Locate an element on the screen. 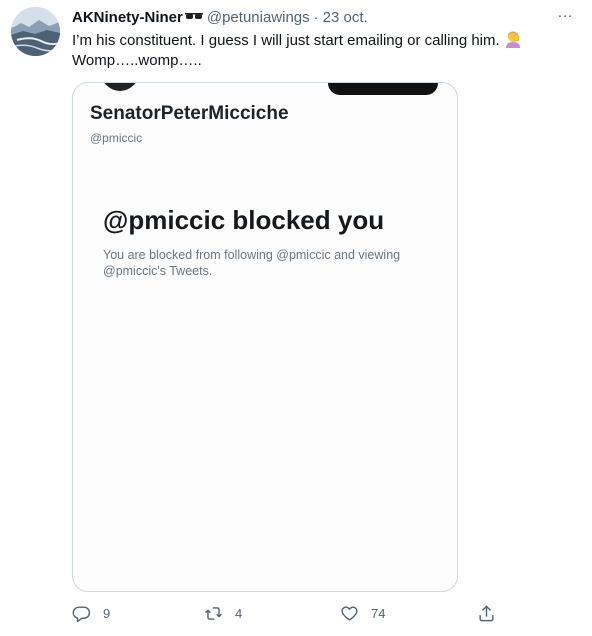  tweet-actions: 9 4 74 is located at coordinates (292, 616).